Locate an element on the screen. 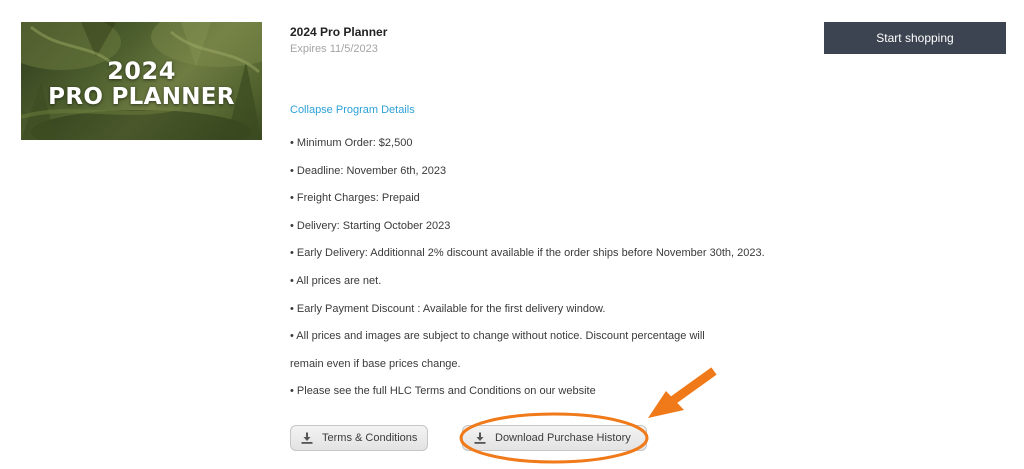 This screenshot has height=469, width=1024. banner-name: PRO PLANNER is located at coordinates (141, 97).